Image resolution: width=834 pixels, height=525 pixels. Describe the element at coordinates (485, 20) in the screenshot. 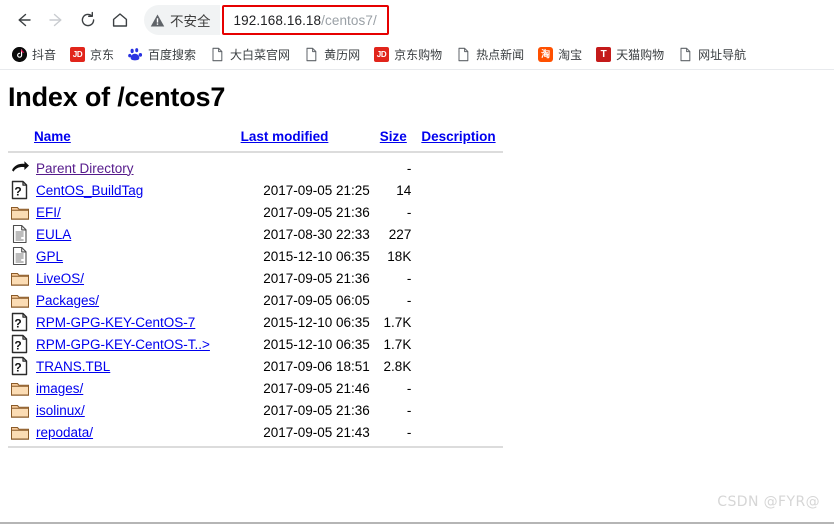

I see `omnibox: 不安全 192.168.16.18 /centos7/` at that location.